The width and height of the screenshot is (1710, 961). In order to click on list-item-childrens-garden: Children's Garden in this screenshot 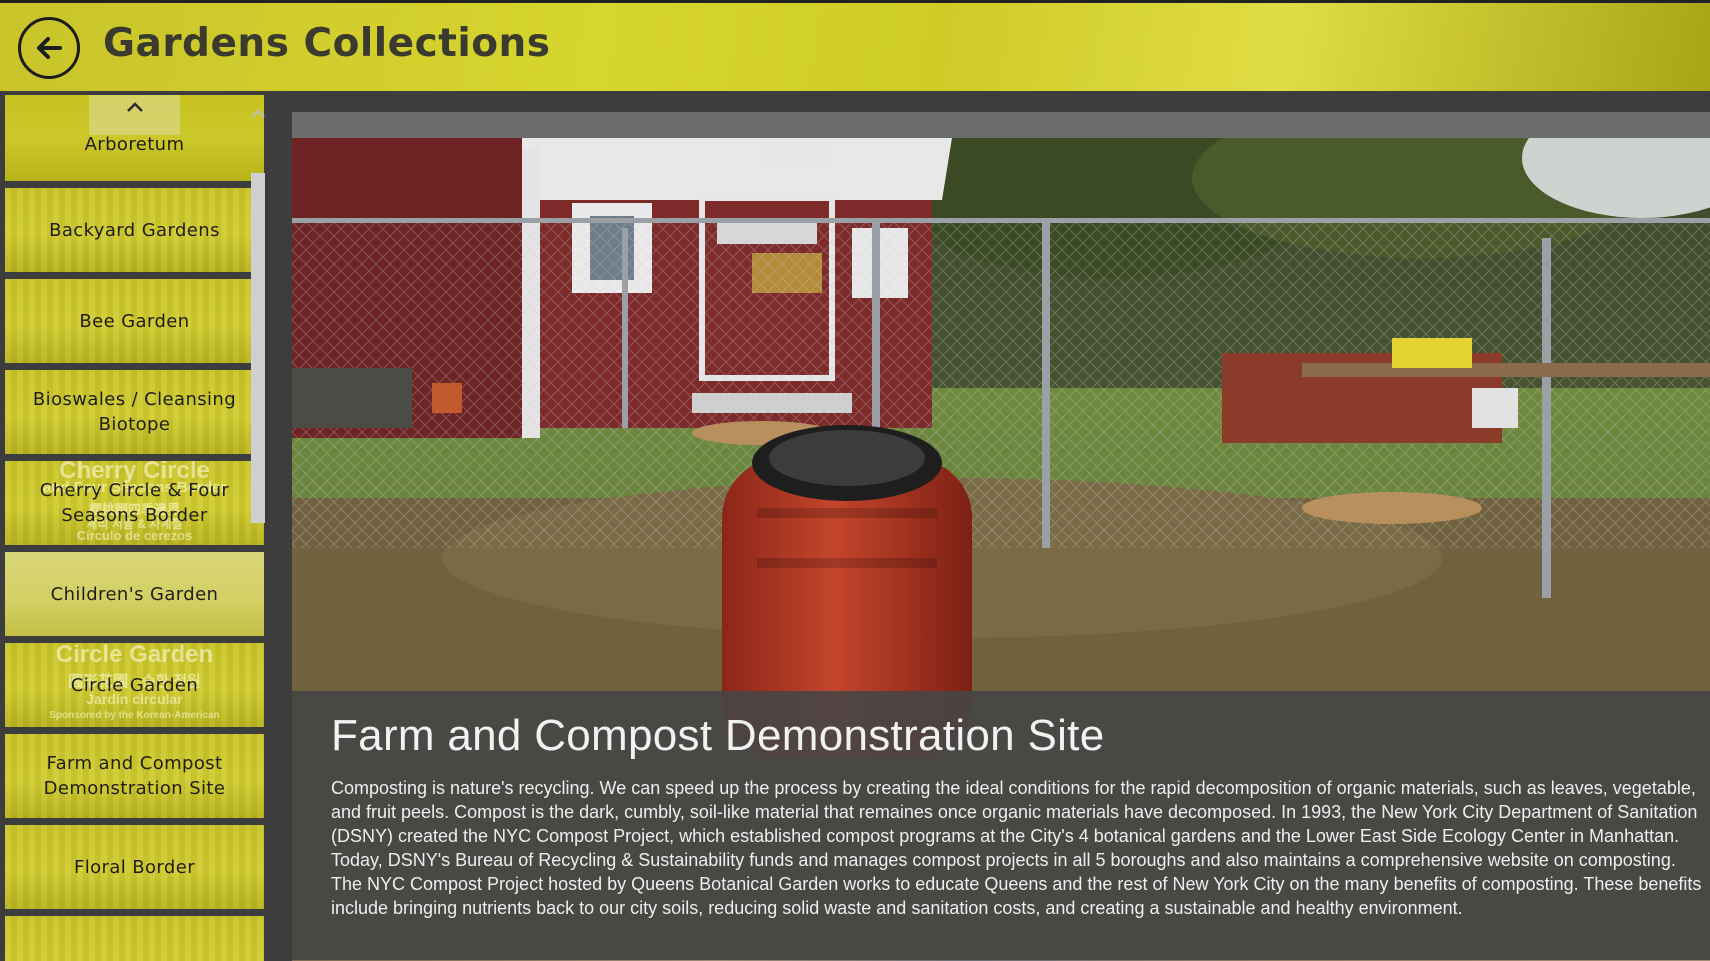, I will do `click(134, 594)`.